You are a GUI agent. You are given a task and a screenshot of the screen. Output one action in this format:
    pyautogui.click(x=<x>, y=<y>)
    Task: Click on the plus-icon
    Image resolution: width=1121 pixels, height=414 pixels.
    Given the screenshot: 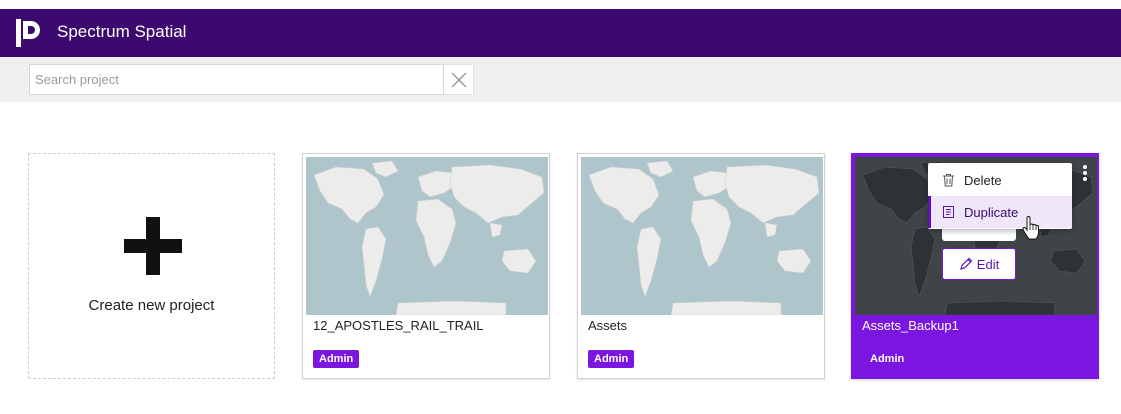 What is the action you would take?
    pyautogui.click(x=153, y=246)
    